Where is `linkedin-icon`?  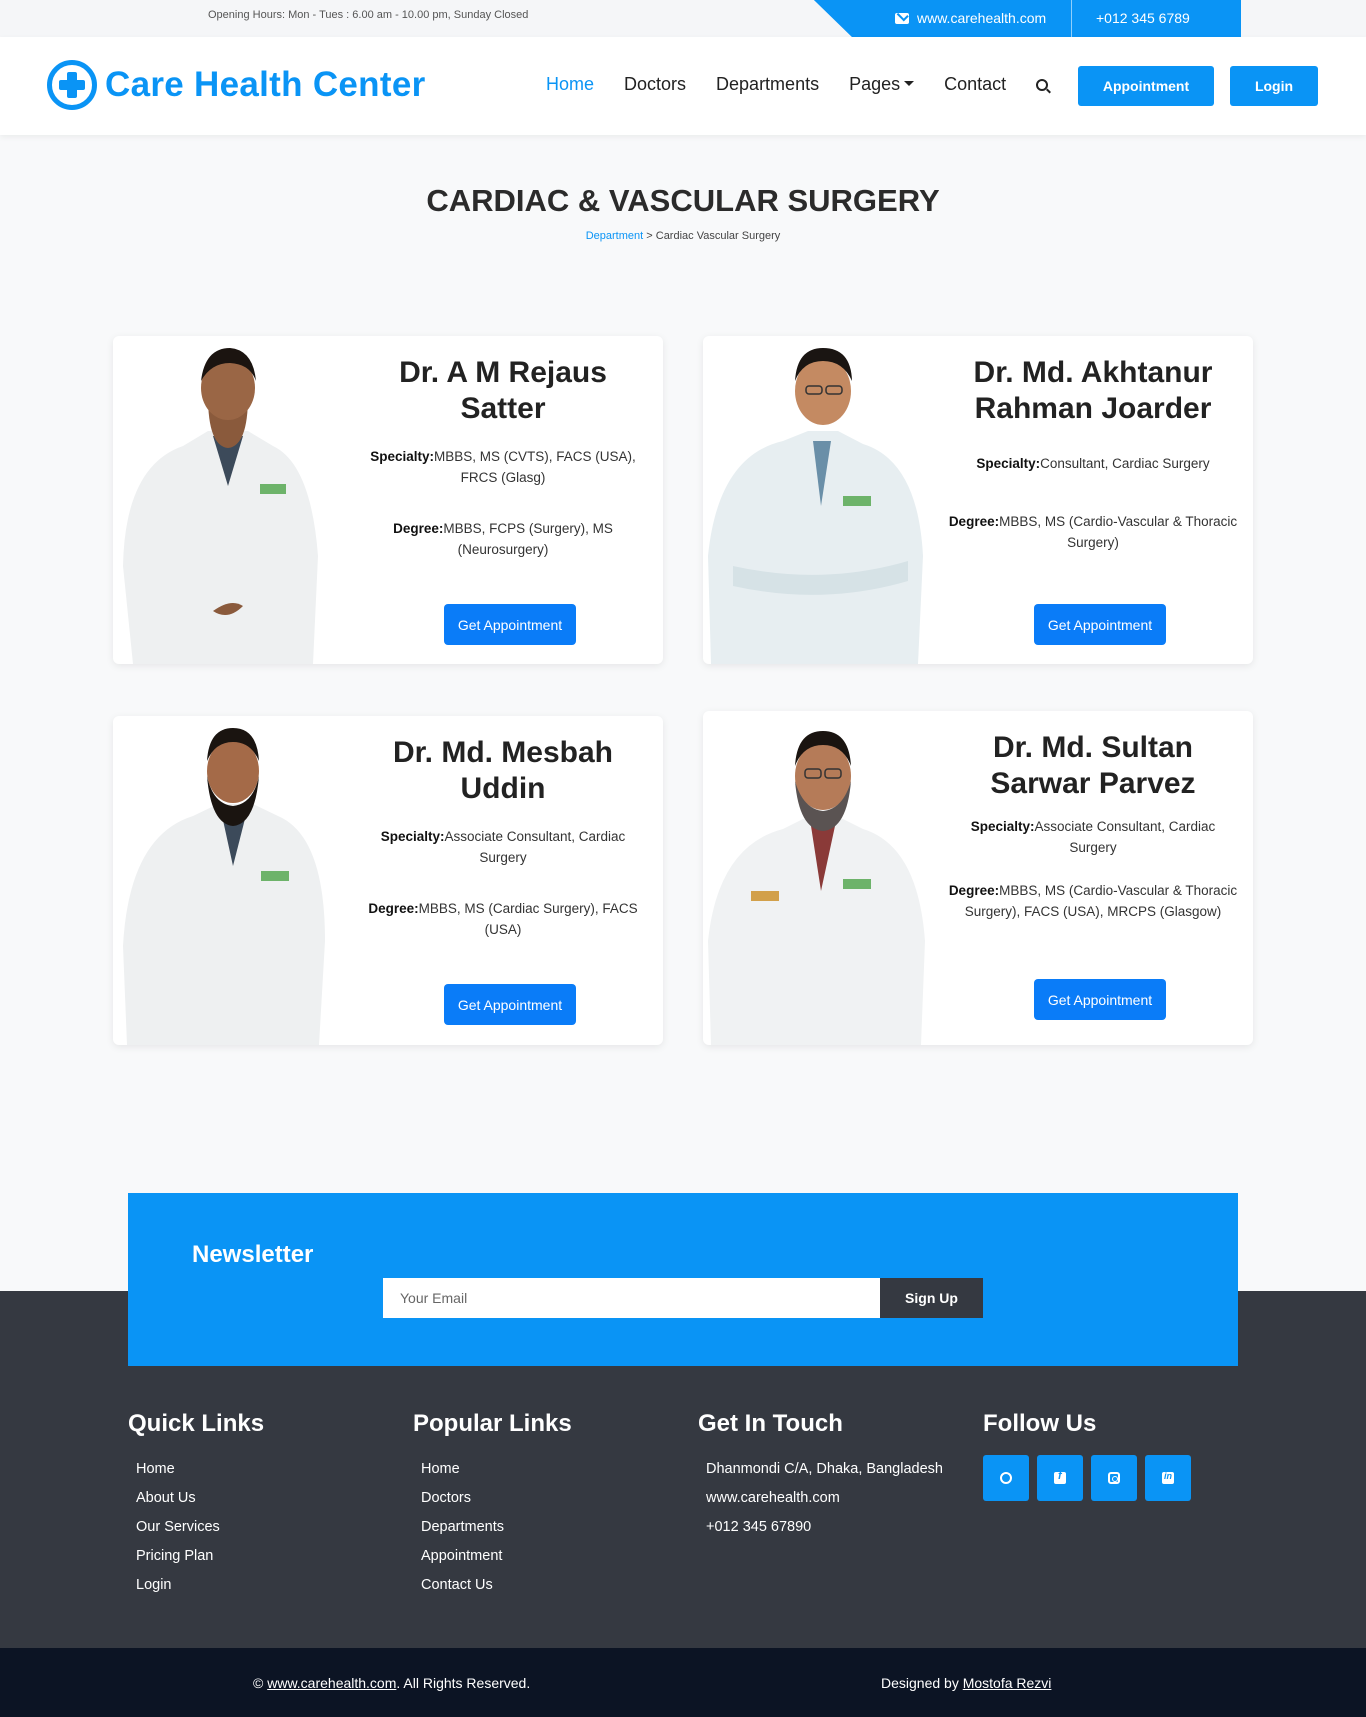 linkedin-icon is located at coordinates (1168, 1477).